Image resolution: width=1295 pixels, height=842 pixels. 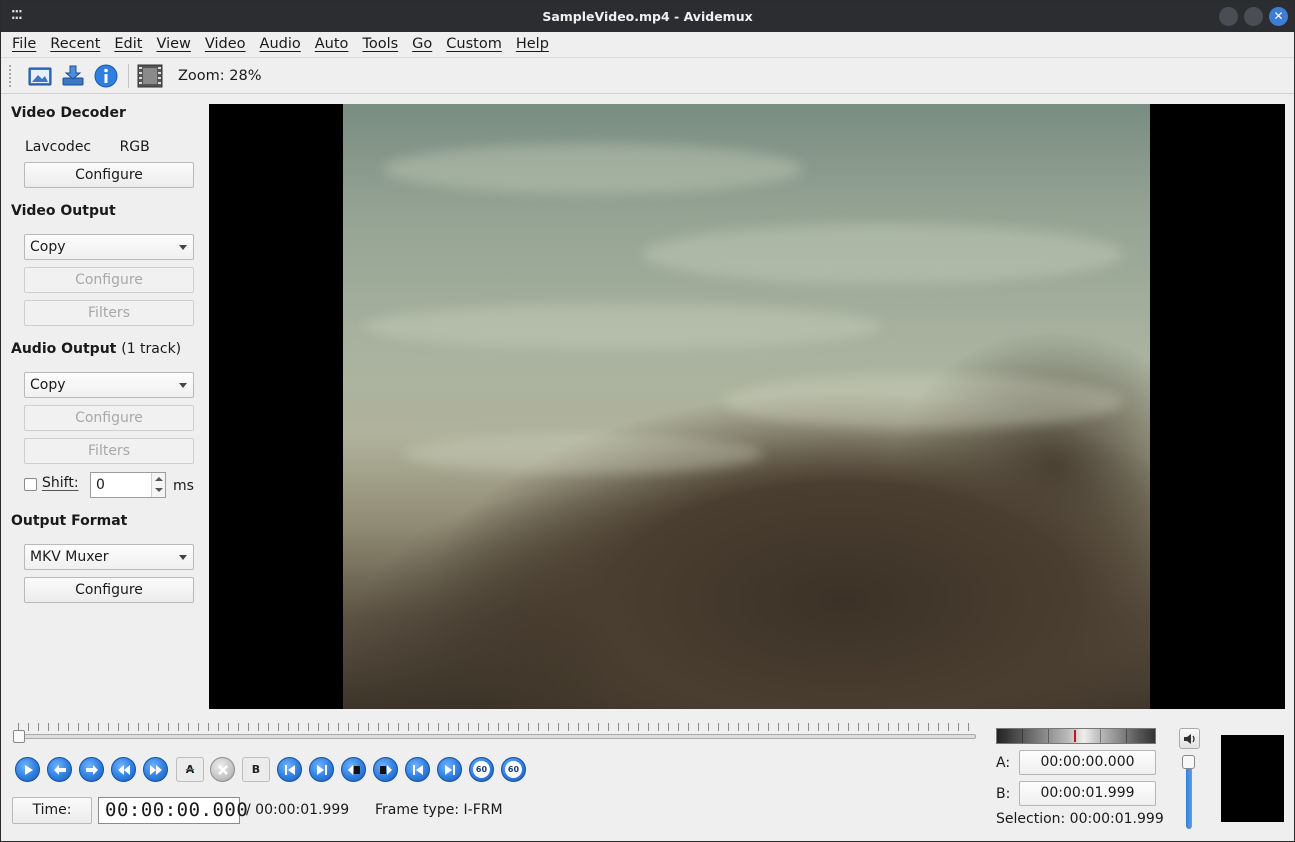 I want to click on decoder-codec: Lavcodec, so click(x=58, y=147).